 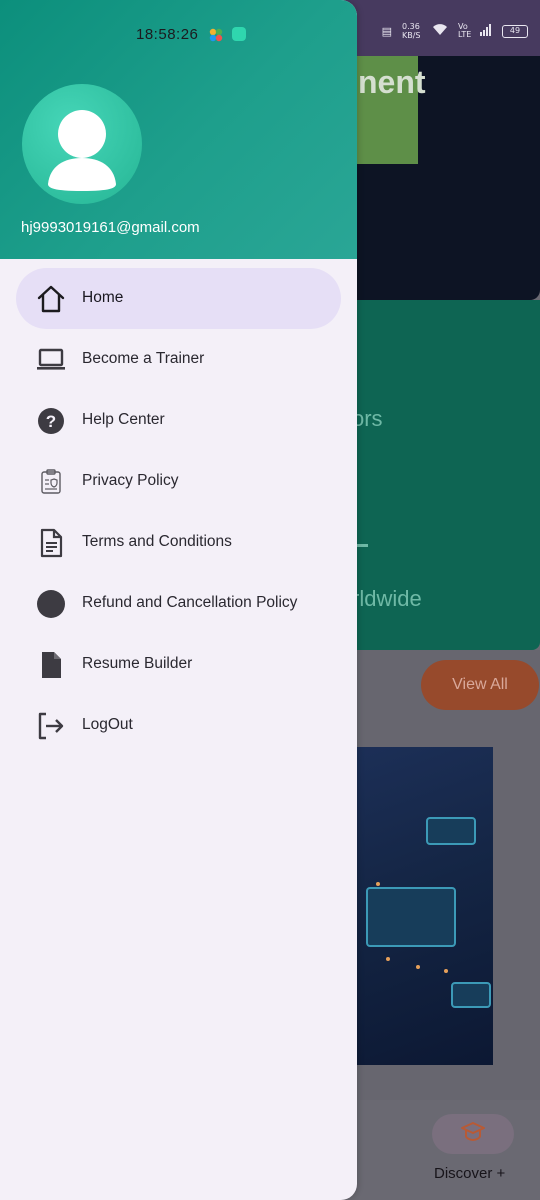 What do you see at coordinates (51, 665) in the screenshot?
I see `file-icon` at bounding box center [51, 665].